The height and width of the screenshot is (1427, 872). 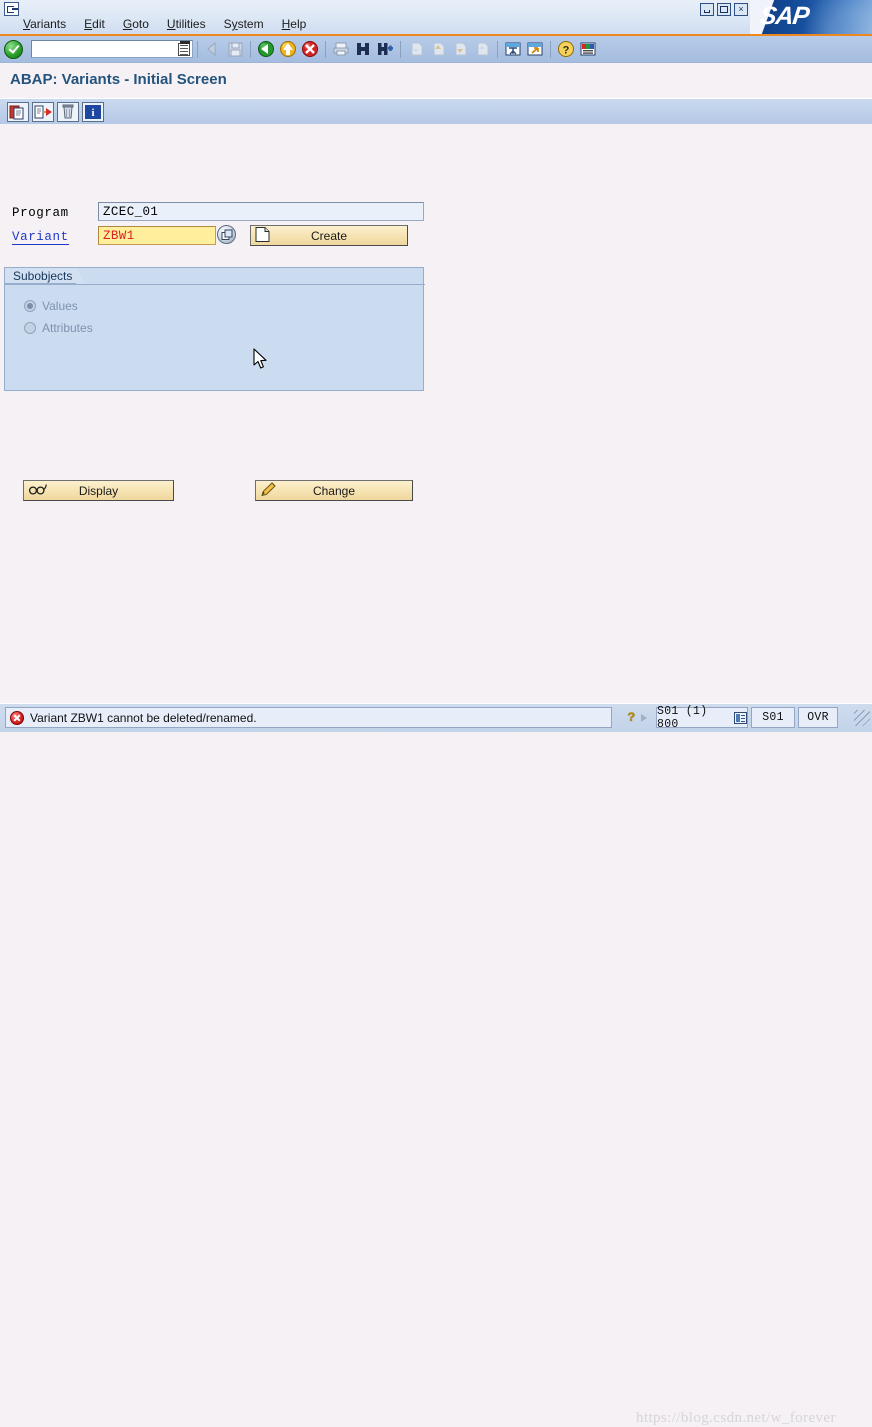 What do you see at coordinates (535, 49) in the screenshot?
I see `create-shortcut-icon` at bounding box center [535, 49].